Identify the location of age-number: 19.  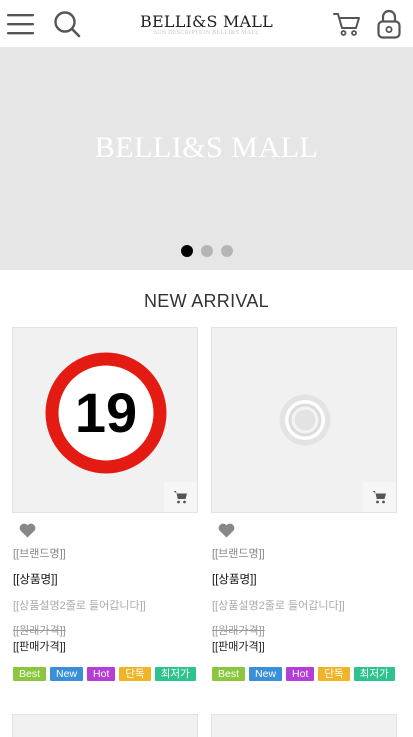
(106, 412).